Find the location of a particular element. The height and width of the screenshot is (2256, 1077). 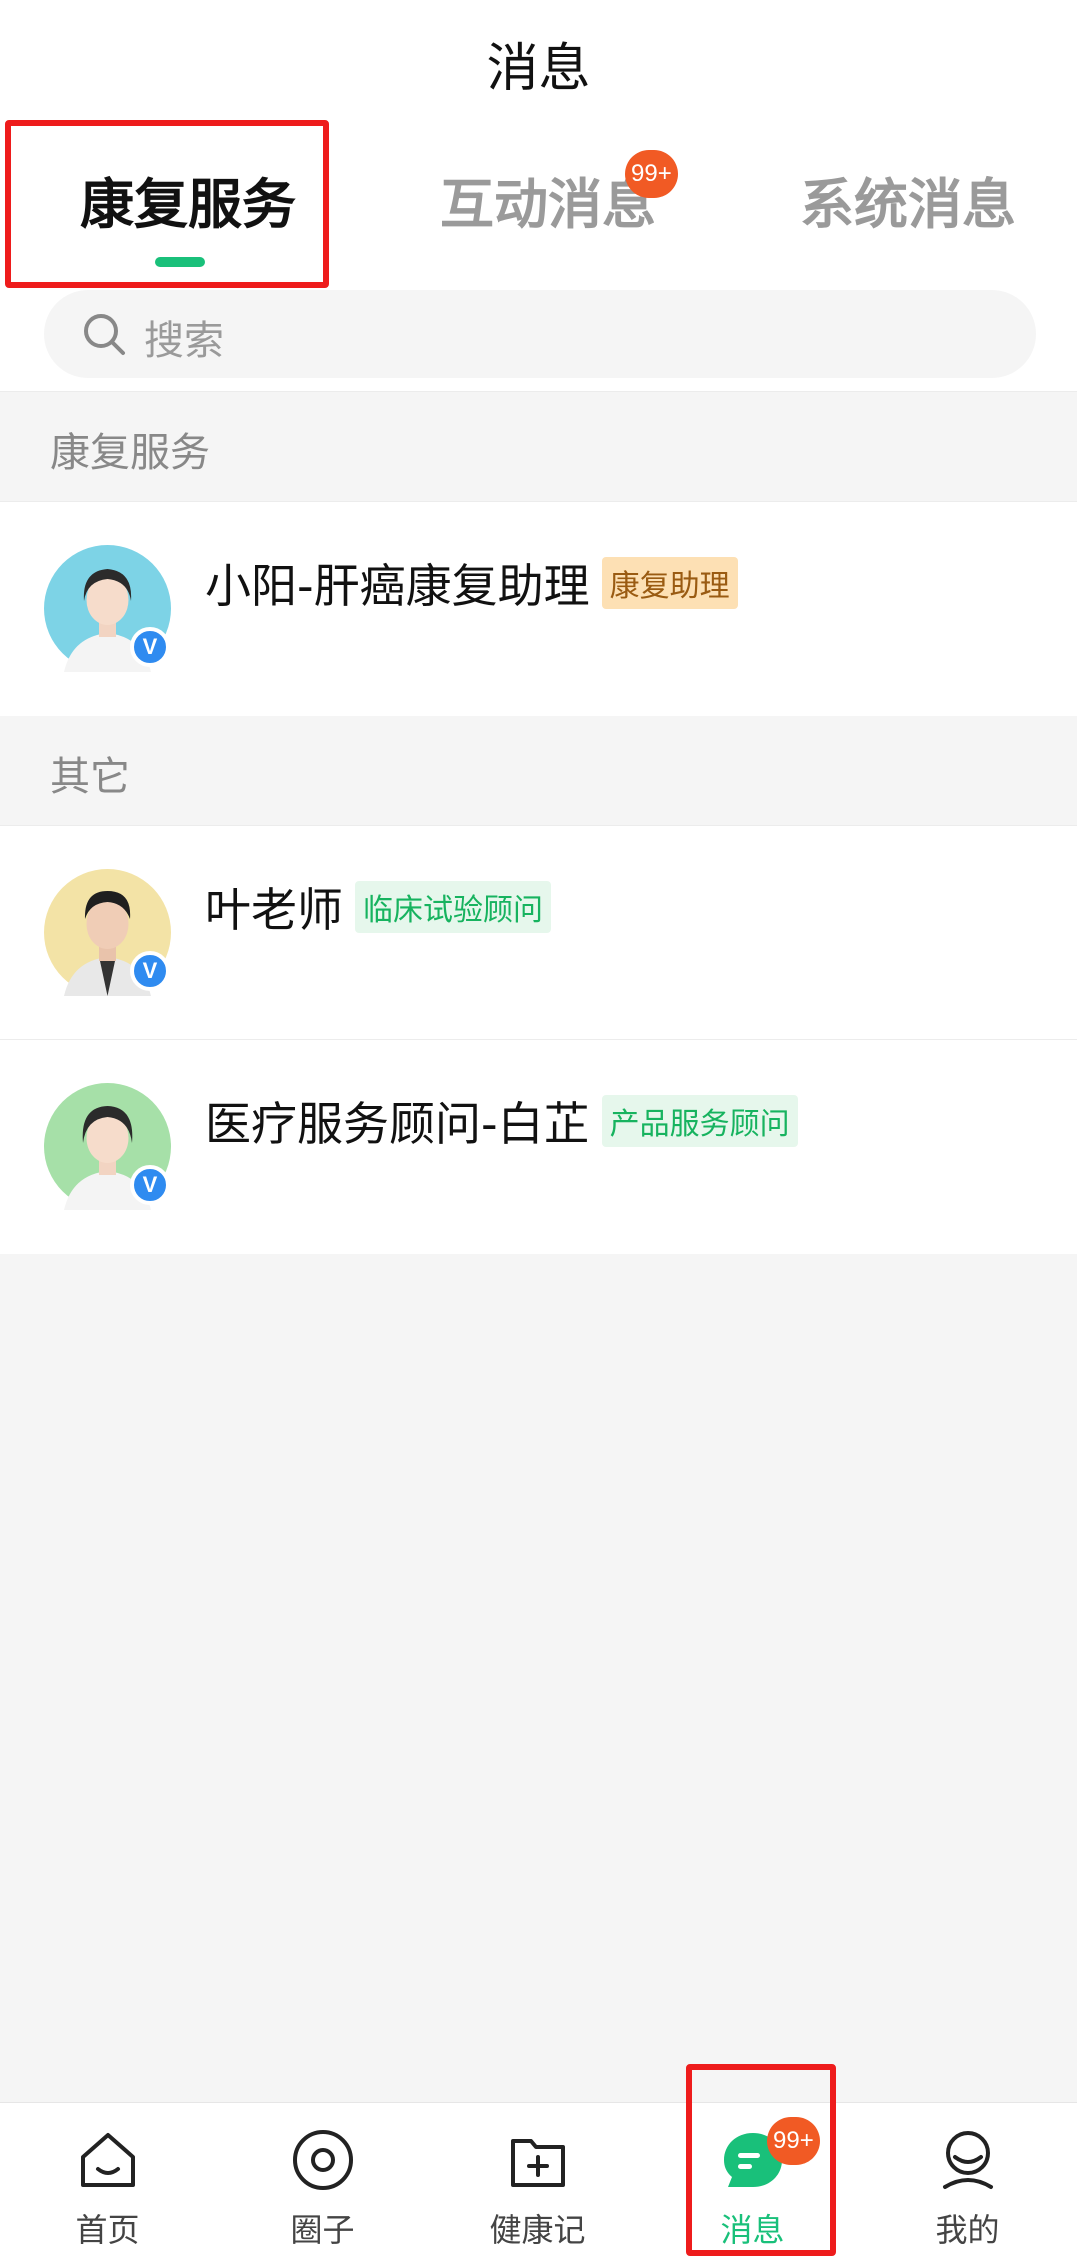

role-tag: 康复助理 is located at coordinates (669, 583).